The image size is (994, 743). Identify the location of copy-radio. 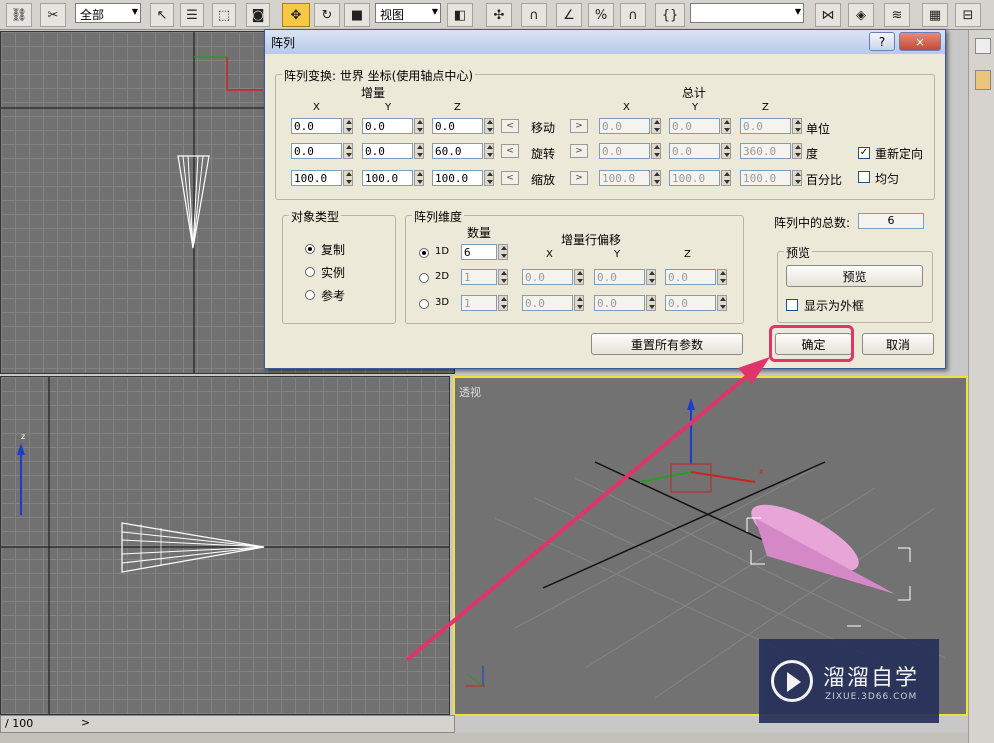
(310, 249).